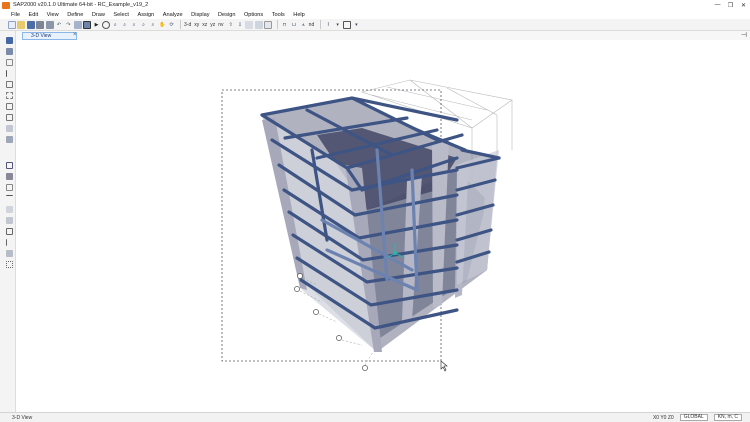 This screenshot has width=750, height=422. I want to click on menu-edit: Edit, so click(34, 15).